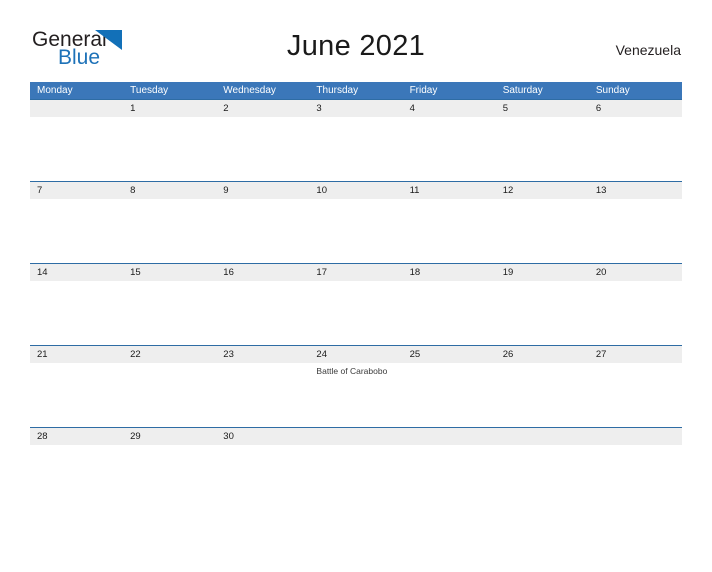  Describe the element at coordinates (262, 436) in the screenshot. I see `date-cell: 30` at that location.